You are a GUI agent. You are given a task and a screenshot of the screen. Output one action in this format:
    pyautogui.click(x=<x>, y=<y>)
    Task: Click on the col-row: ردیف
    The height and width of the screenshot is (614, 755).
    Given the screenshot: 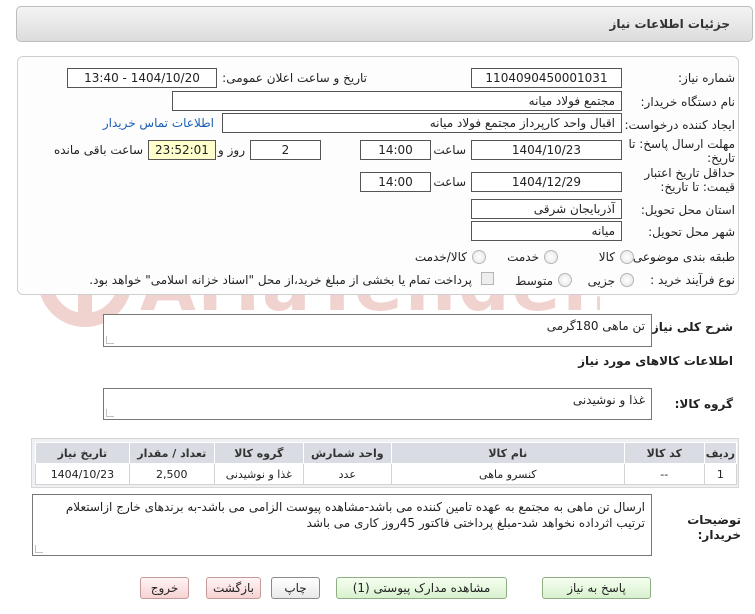 What is the action you would take?
    pyautogui.click(x=720, y=453)
    